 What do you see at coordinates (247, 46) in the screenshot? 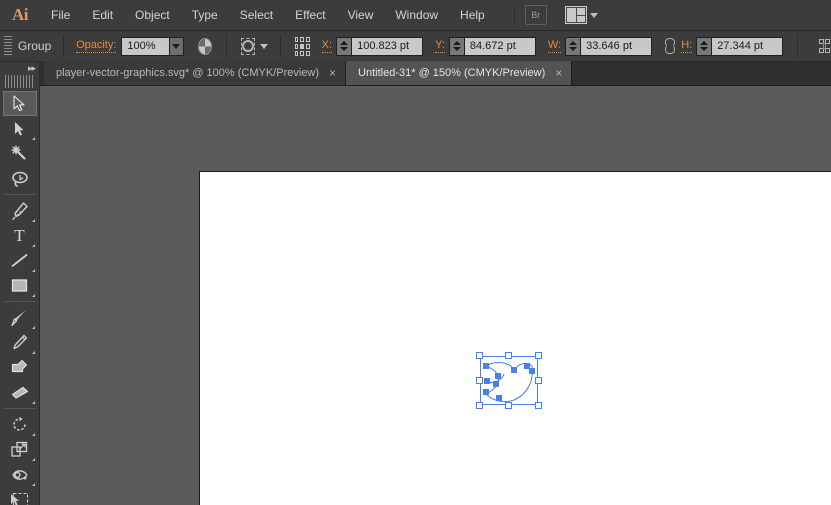
I see `recolor-artwork-icon` at bounding box center [247, 46].